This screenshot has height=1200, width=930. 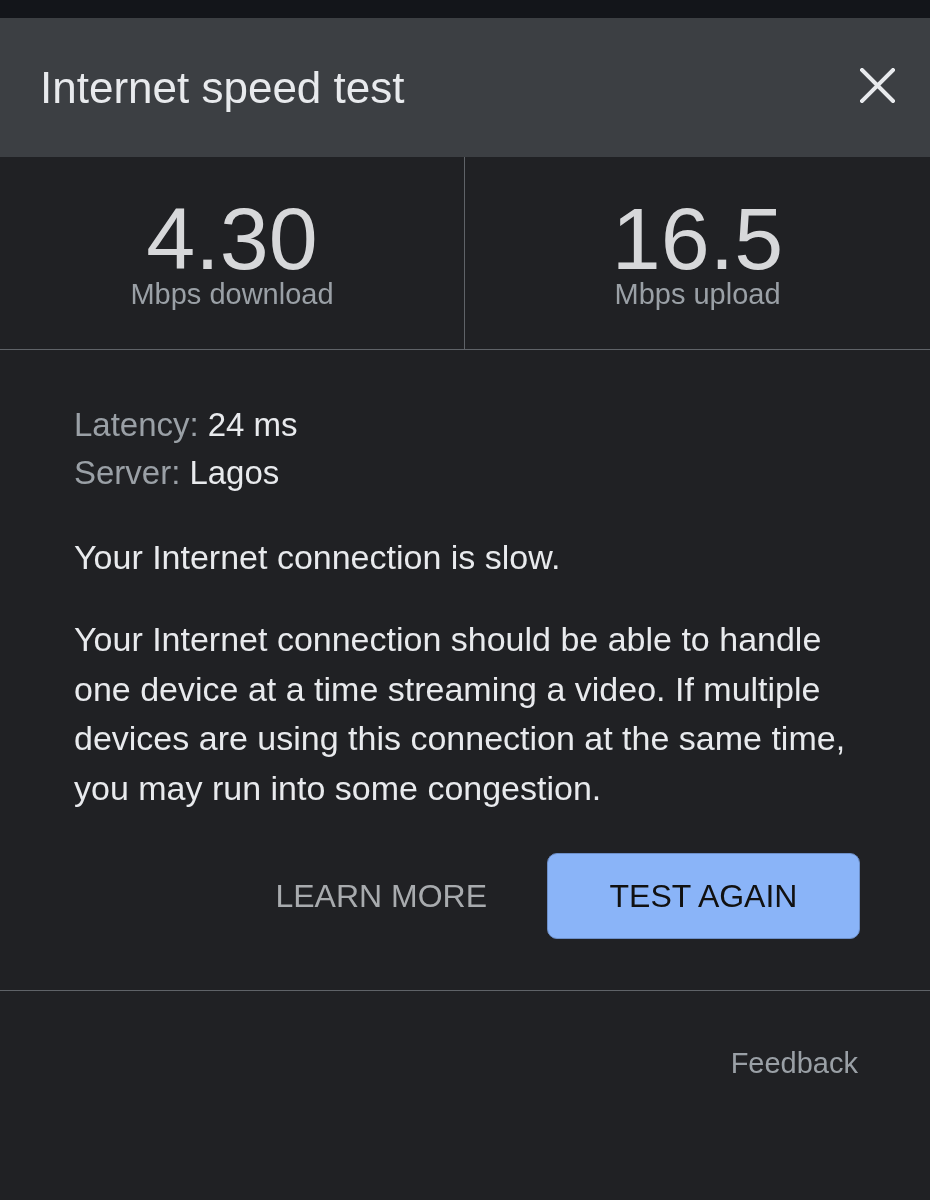 What do you see at coordinates (127, 473) in the screenshot?
I see `detail-label: Server:` at bounding box center [127, 473].